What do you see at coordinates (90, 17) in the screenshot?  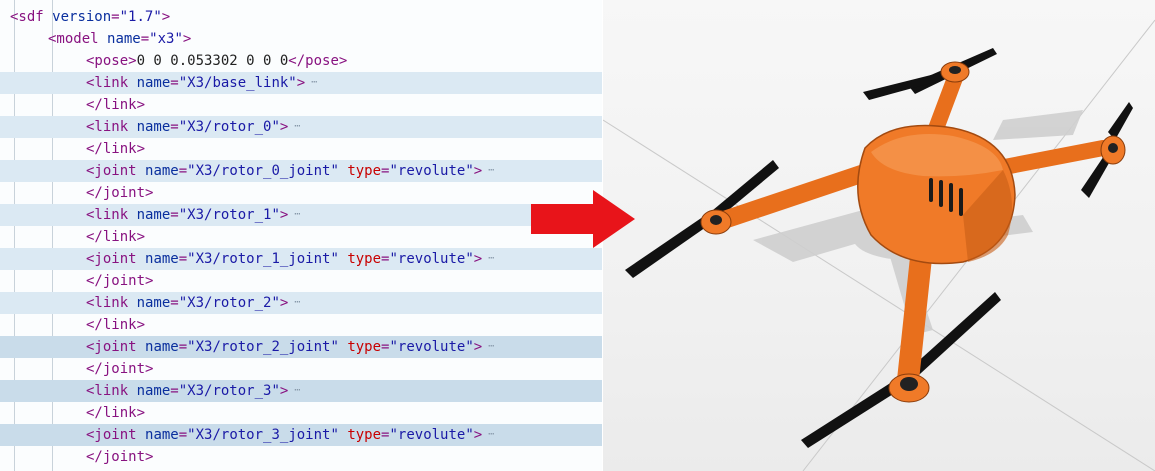 I see `code-text: <sdf version="1.7">` at bounding box center [90, 17].